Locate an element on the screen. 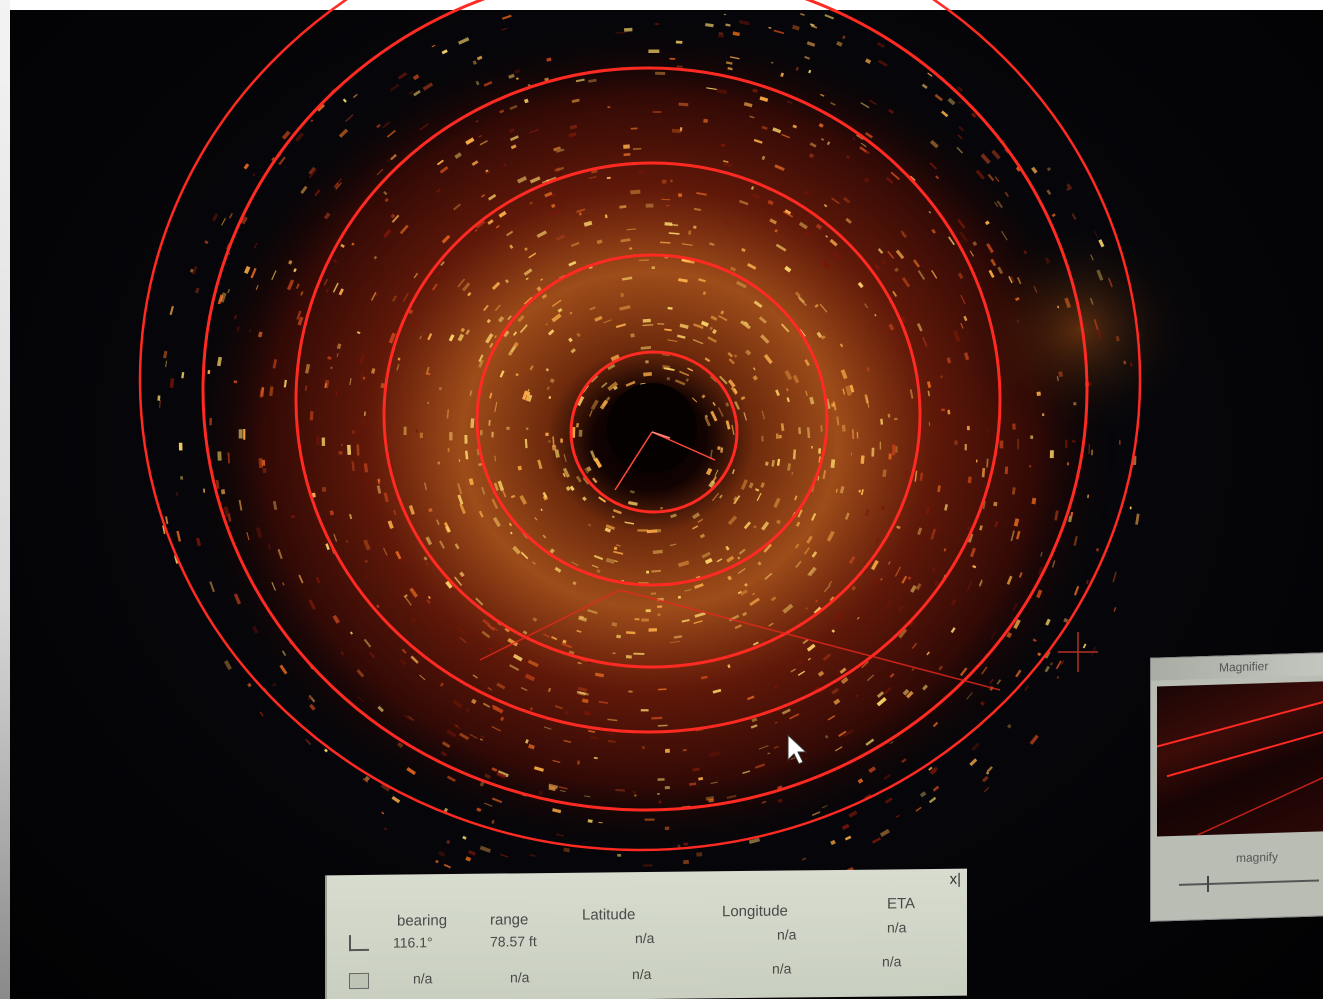  waypoint-icon is located at coordinates (359, 981).